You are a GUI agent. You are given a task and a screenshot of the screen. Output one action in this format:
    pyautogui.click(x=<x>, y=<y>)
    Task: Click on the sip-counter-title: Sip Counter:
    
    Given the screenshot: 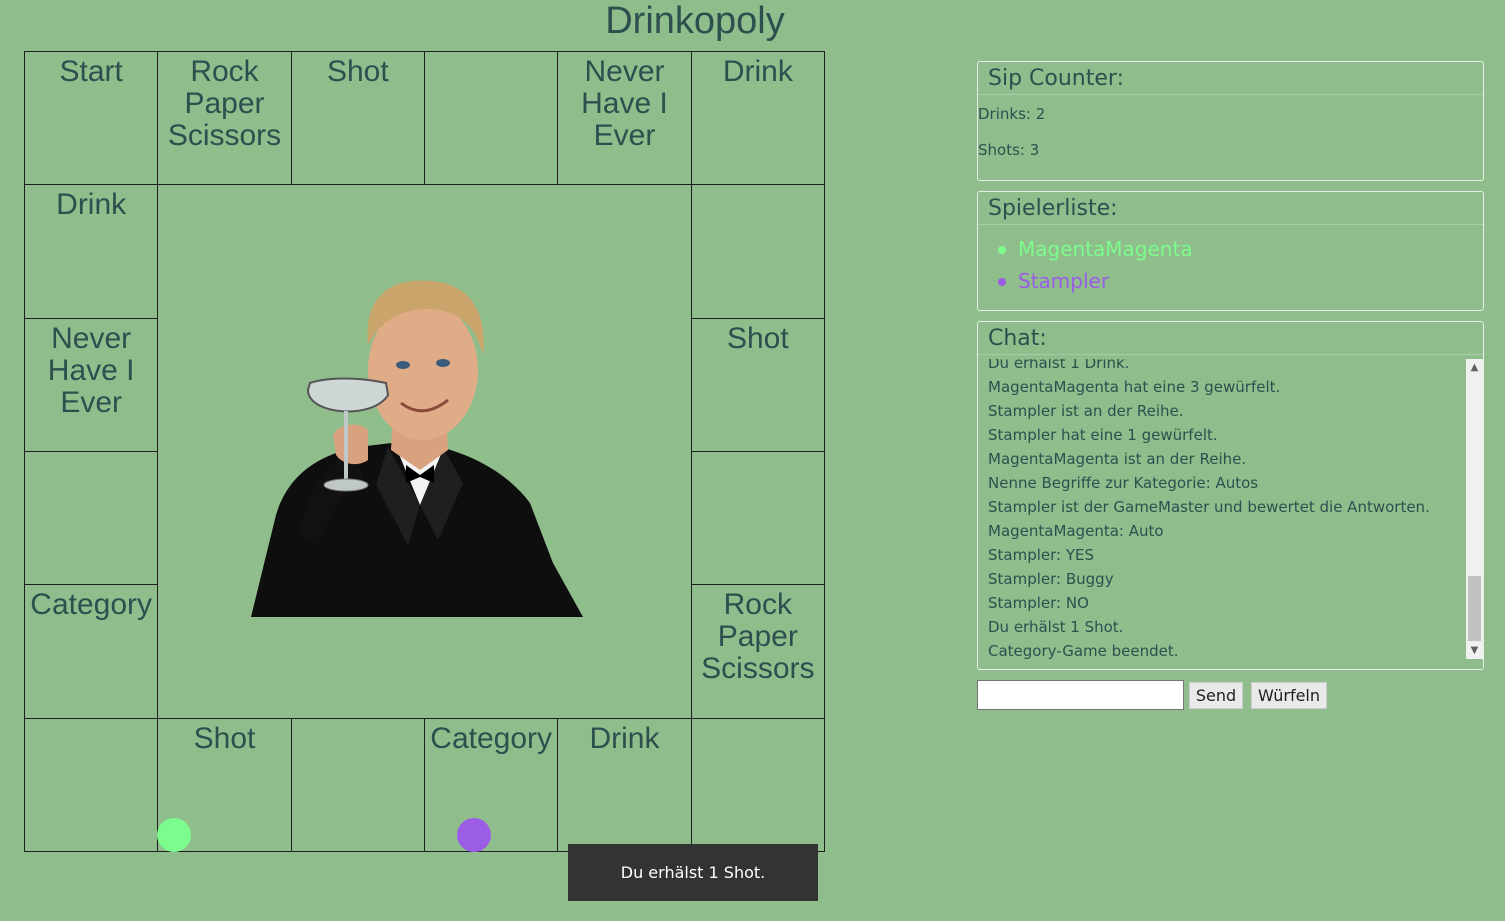 What is the action you would take?
    pyautogui.click(x=1230, y=78)
    